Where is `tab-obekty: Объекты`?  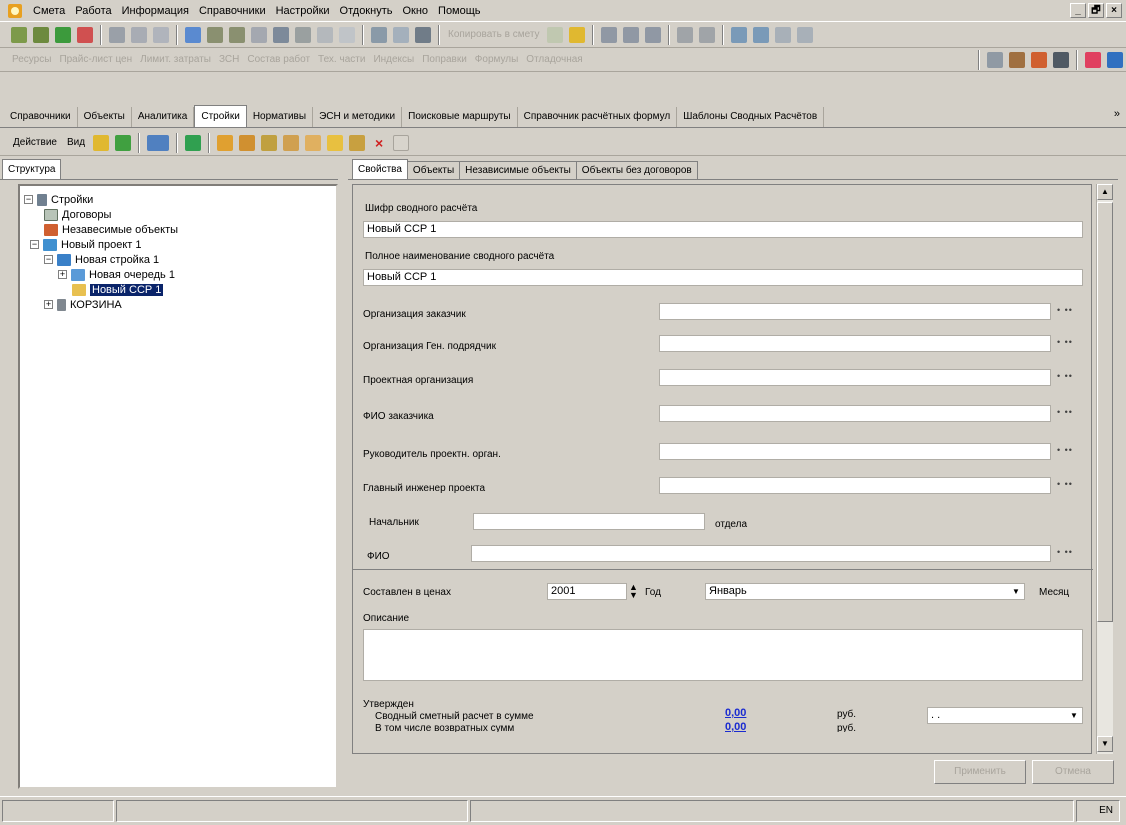
tab-obekty: Объекты is located at coordinates (105, 117).